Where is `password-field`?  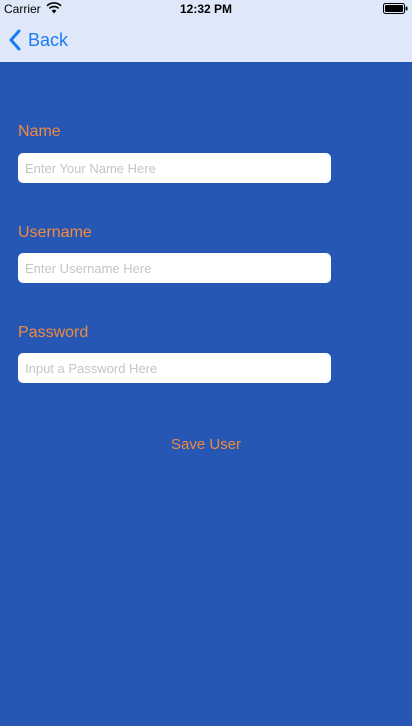 password-field is located at coordinates (174, 368).